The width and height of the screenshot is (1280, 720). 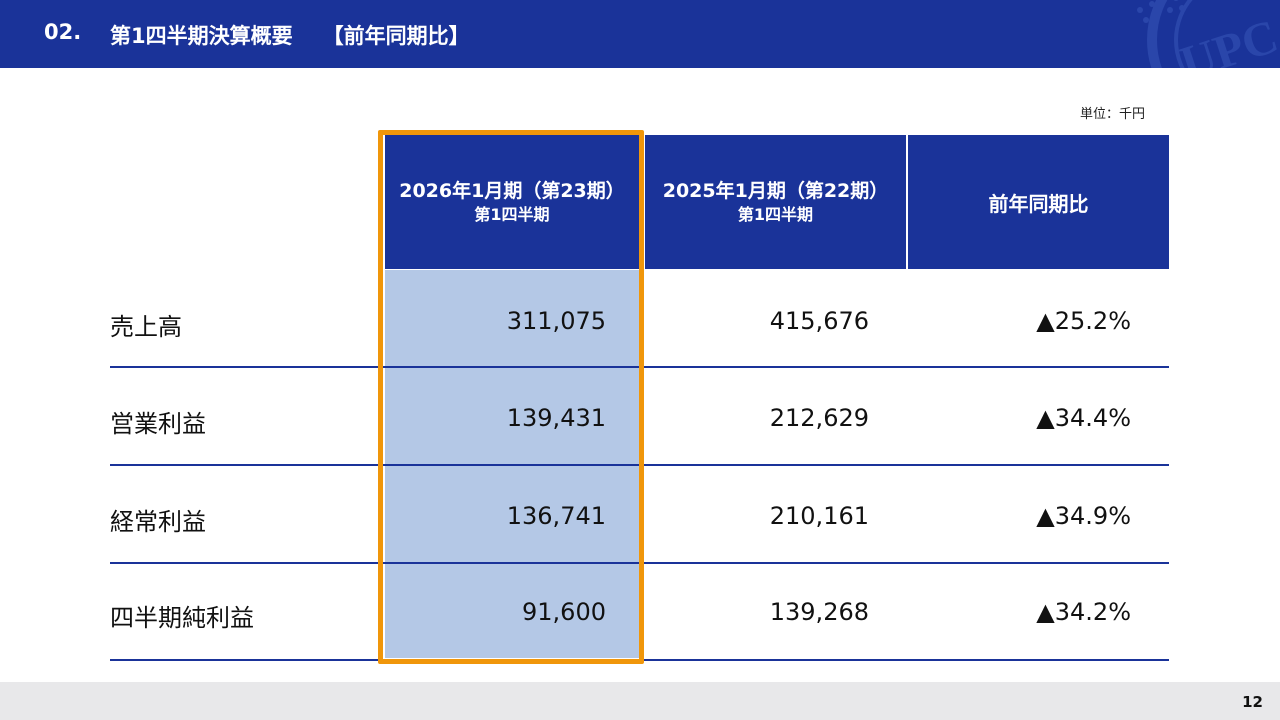 What do you see at coordinates (396, 36) in the screenshot?
I see `title-subtitle: 【前年同期比】` at bounding box center [396, 36].